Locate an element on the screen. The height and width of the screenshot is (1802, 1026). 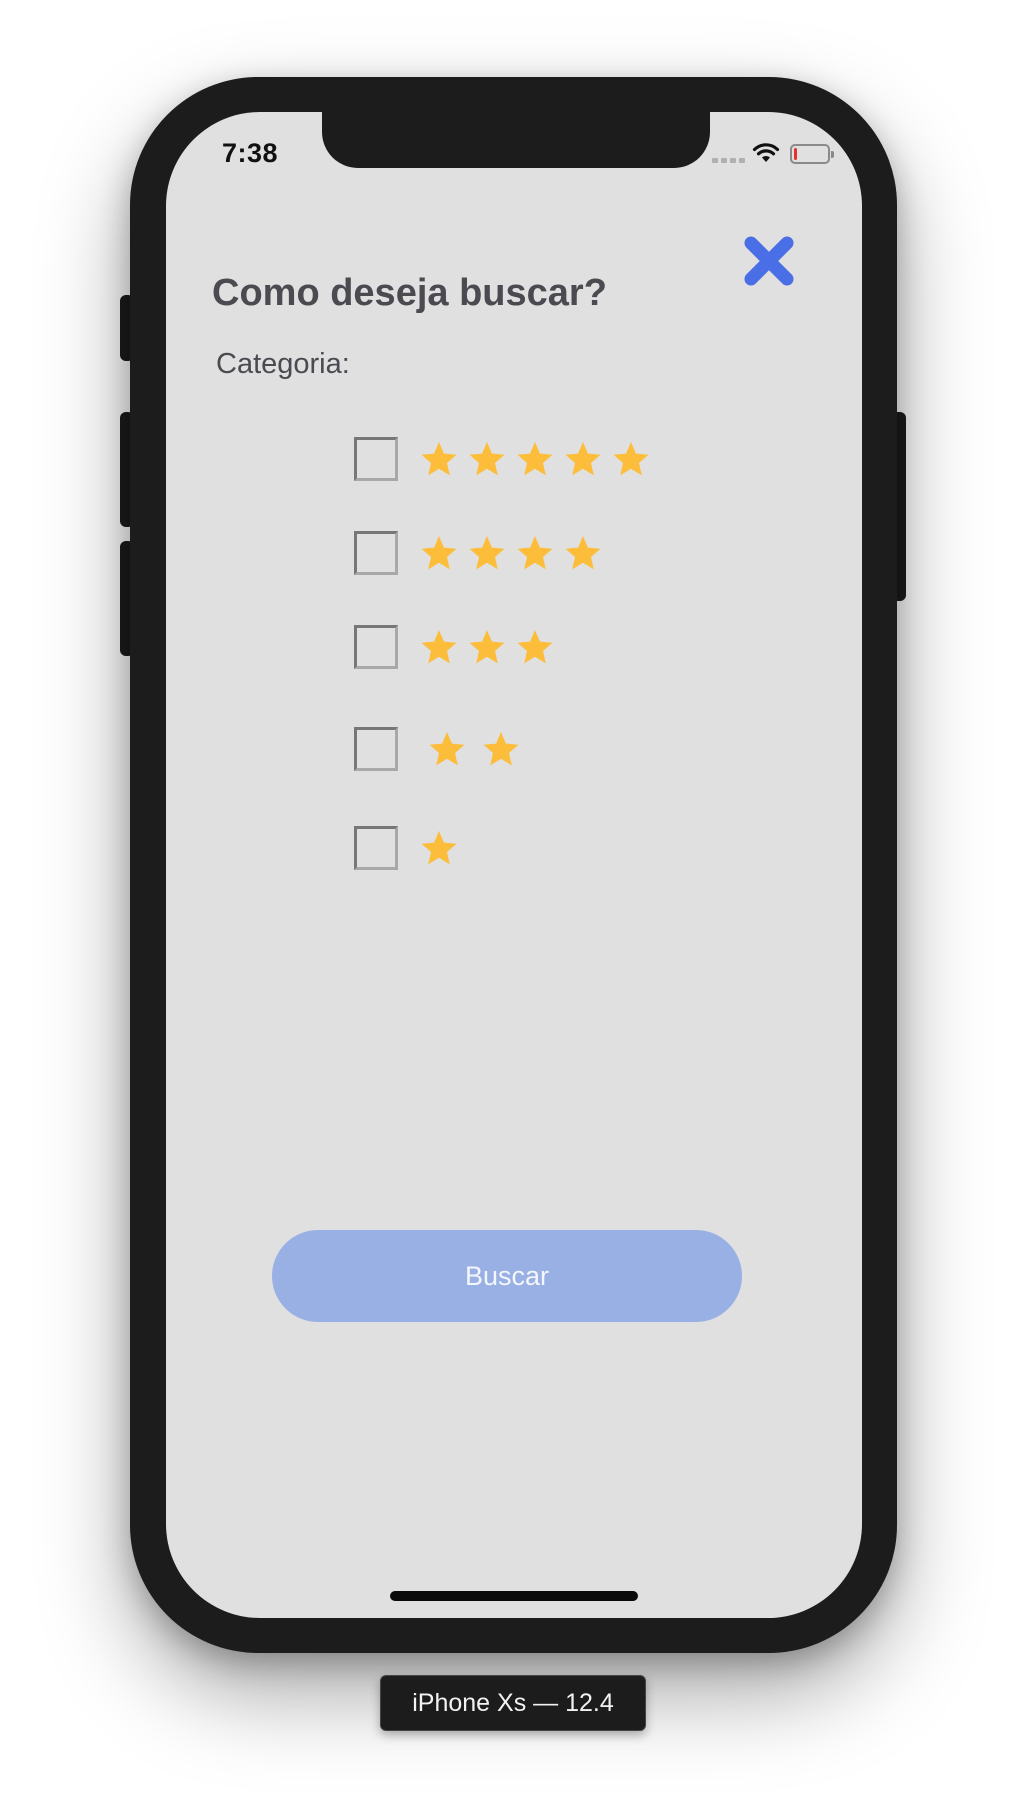
device-notch is located at coordinates (516, 140).